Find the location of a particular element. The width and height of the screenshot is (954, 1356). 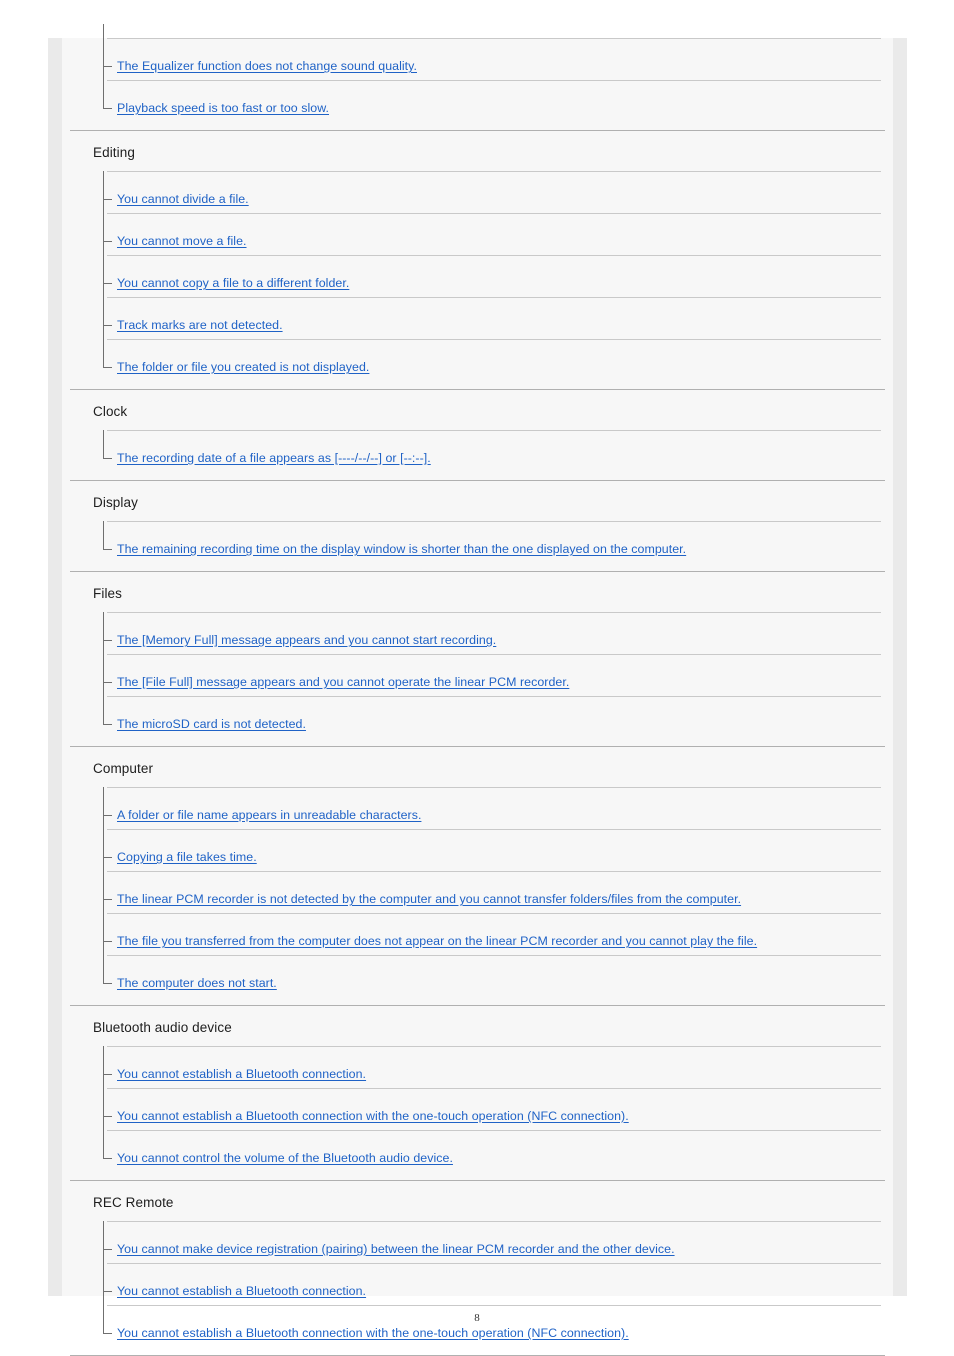

list-item: The microSD card is not detected. is located at coordinates (477, 717).